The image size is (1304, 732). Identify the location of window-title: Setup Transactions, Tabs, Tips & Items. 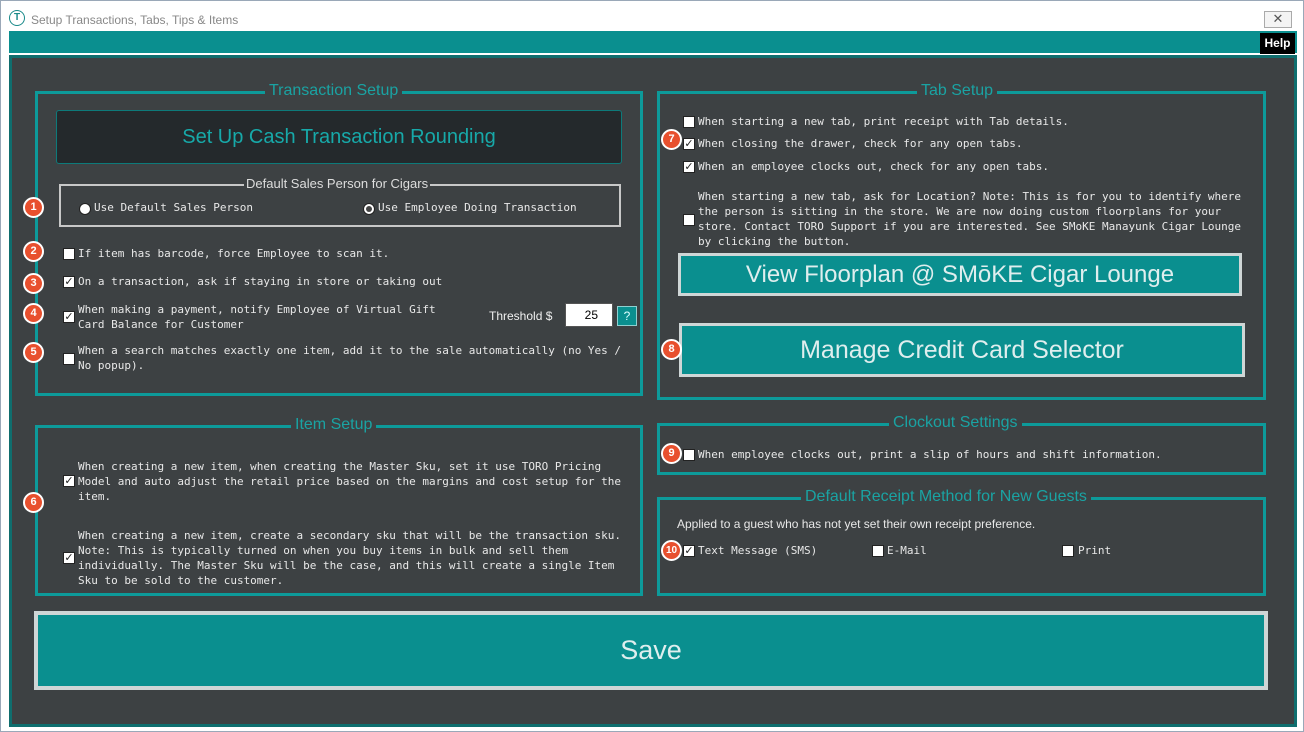
(135, 20).